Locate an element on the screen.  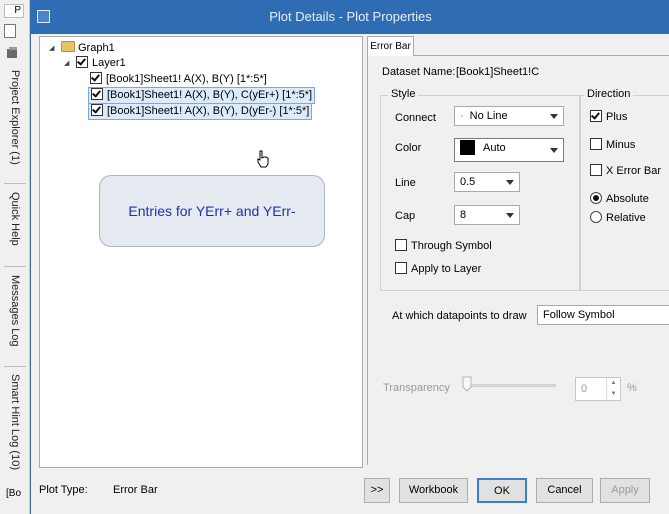
workbook-button: Workbook is located at coordinates (433, 490).